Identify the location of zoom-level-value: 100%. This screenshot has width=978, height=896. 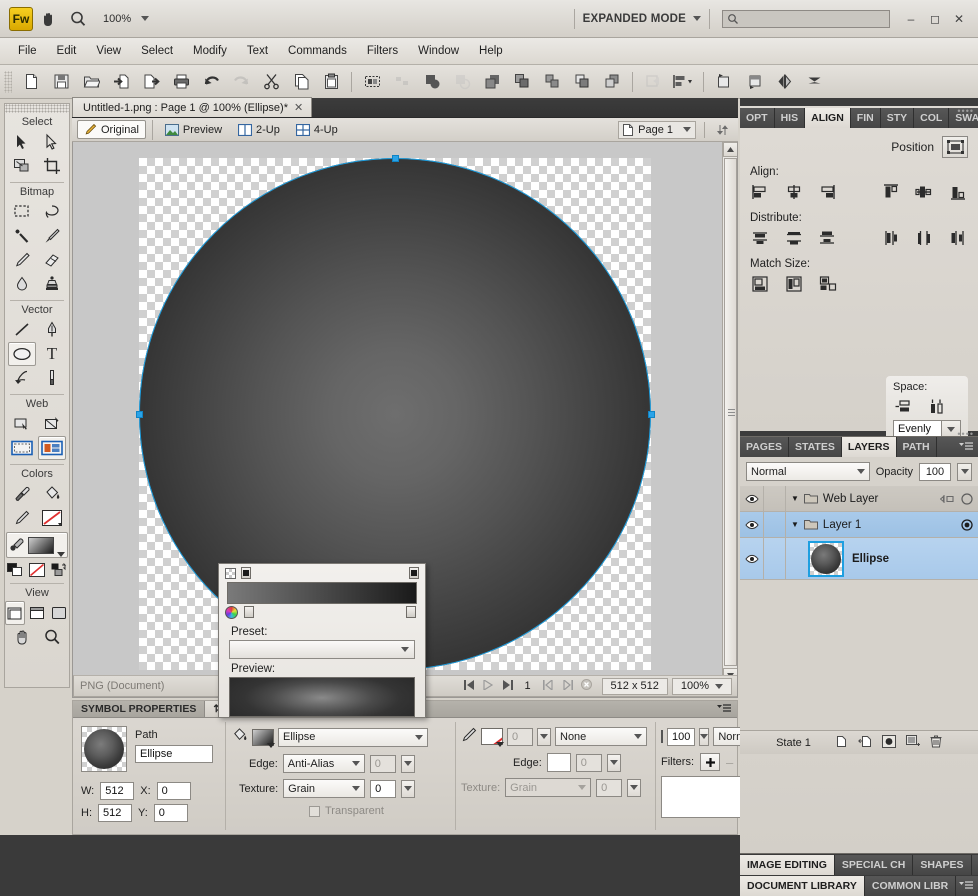
(117, 19).